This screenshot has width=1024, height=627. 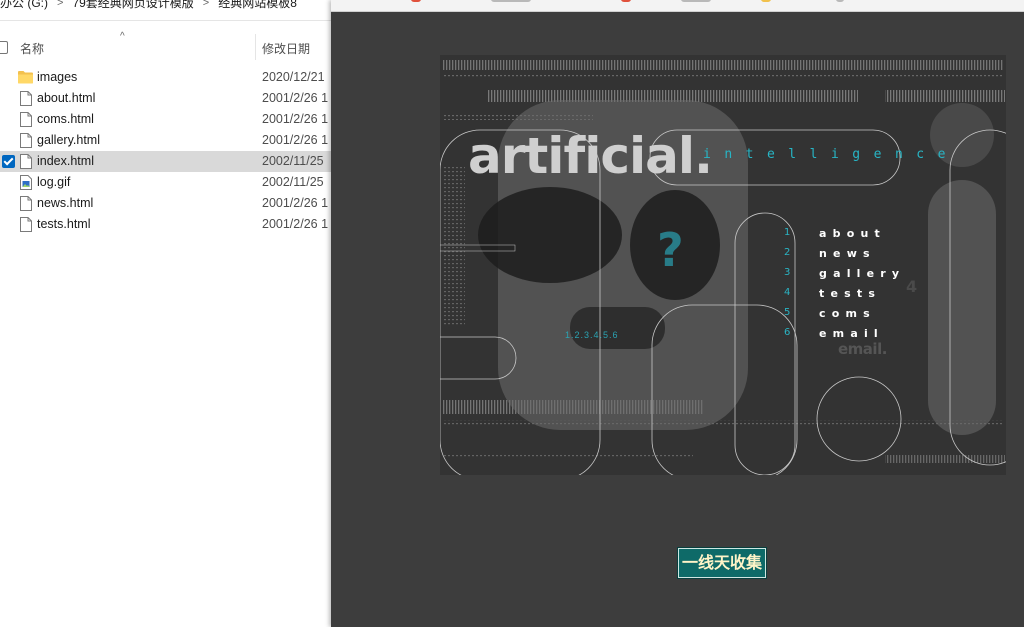 I want to click on file-row-images: images 2020/12/21, so click(x=165, y=77).